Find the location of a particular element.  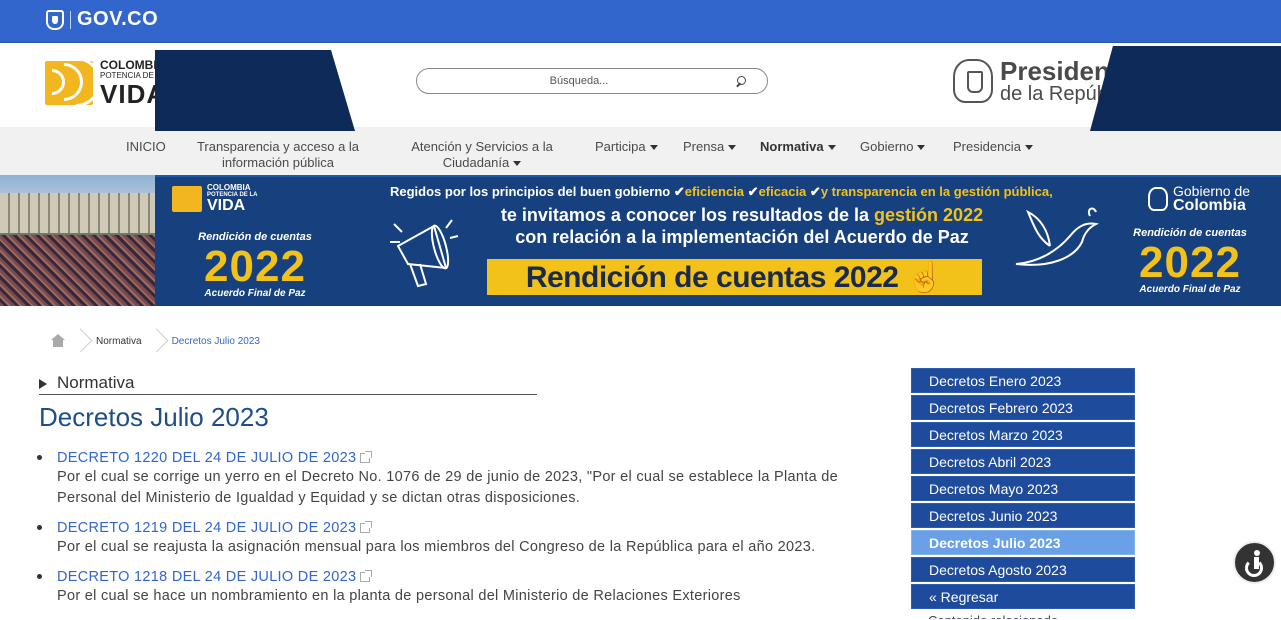

search-box is located at coordinates (592, 81).